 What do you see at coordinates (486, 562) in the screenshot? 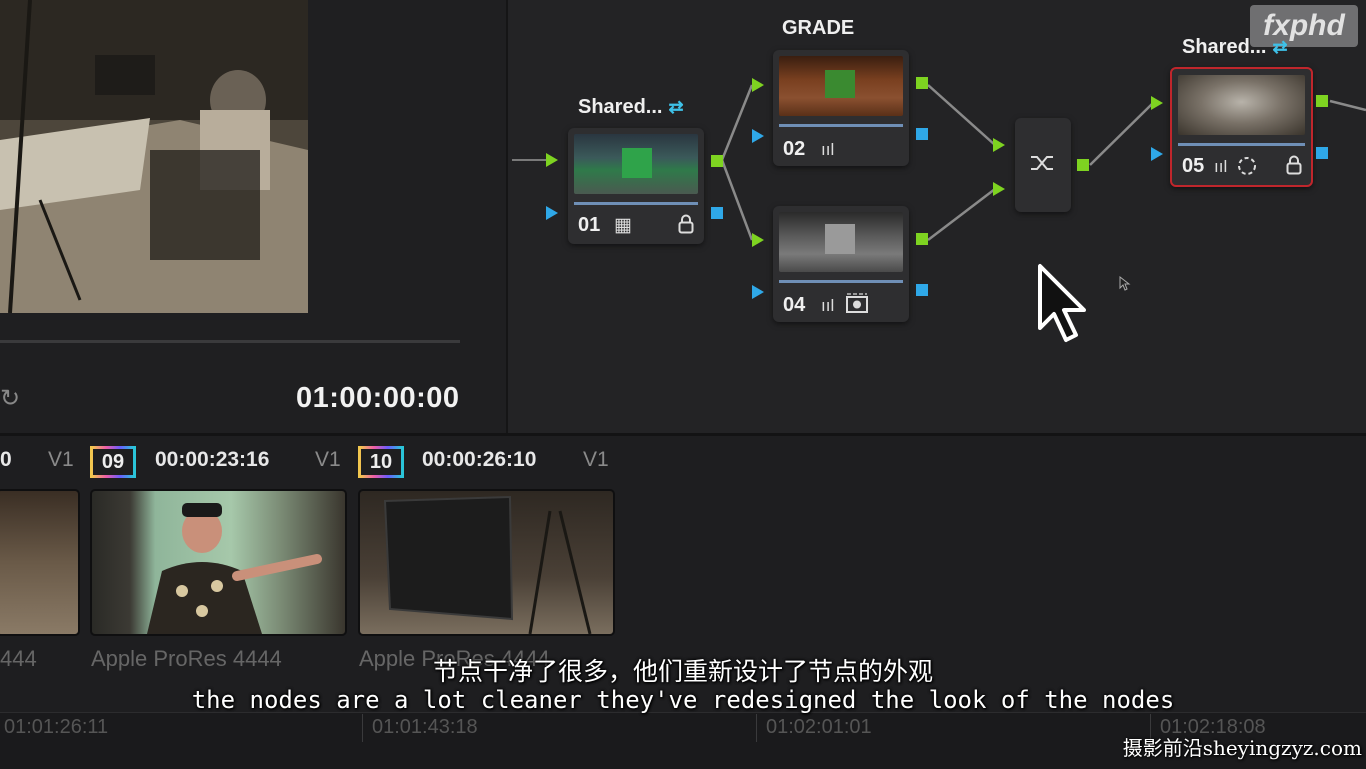
I see `clip-10-thumbnail` at bounding box center [486, 562].